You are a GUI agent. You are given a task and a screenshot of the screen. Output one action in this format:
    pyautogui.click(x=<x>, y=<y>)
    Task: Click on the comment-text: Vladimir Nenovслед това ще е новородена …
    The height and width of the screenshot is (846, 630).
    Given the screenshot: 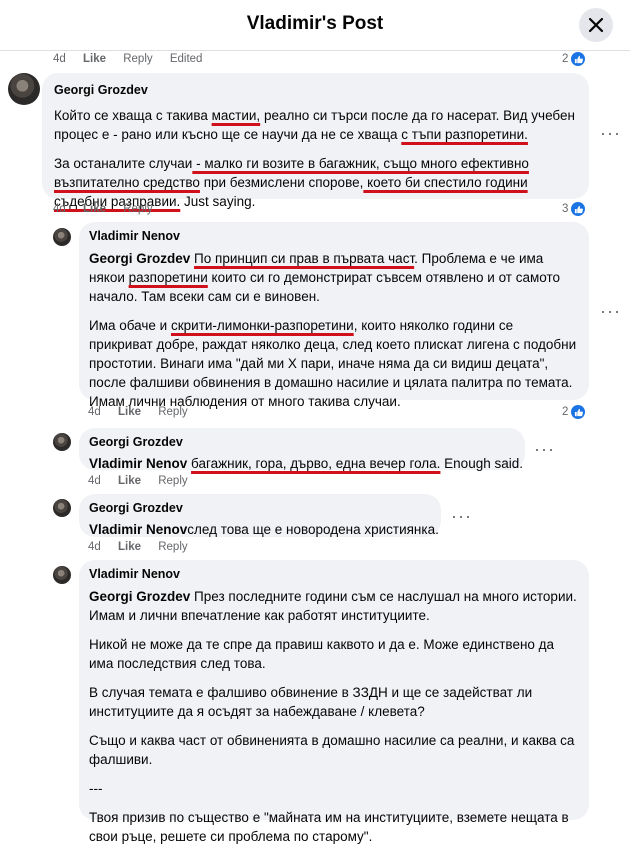 What is the action you would take?
    pyautogui.click(x=264, y=529)
    